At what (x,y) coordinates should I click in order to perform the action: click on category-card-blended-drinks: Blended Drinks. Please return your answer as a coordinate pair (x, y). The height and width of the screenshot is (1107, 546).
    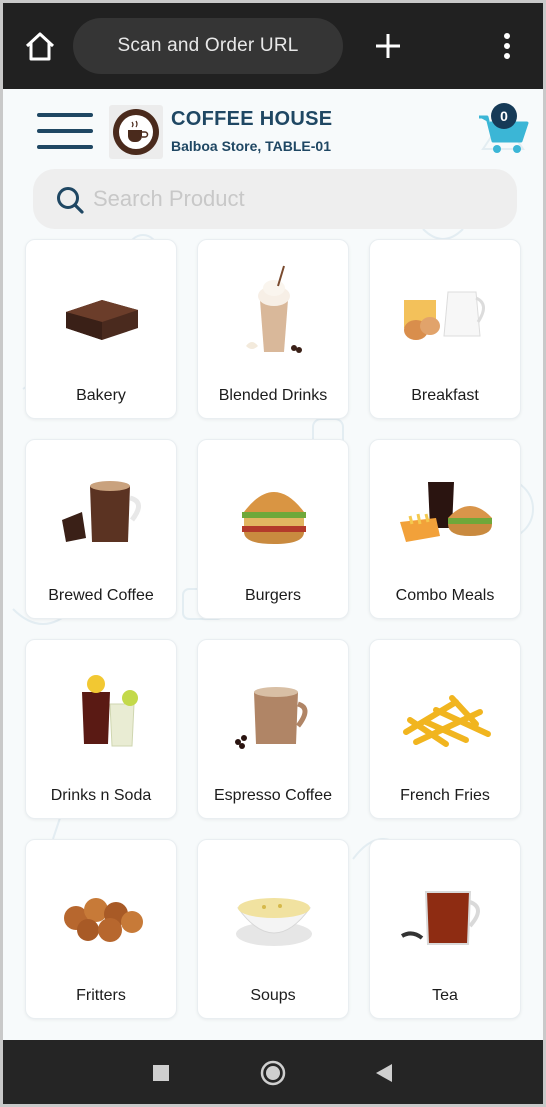
    Looking at the image, I should click on (273, 329).